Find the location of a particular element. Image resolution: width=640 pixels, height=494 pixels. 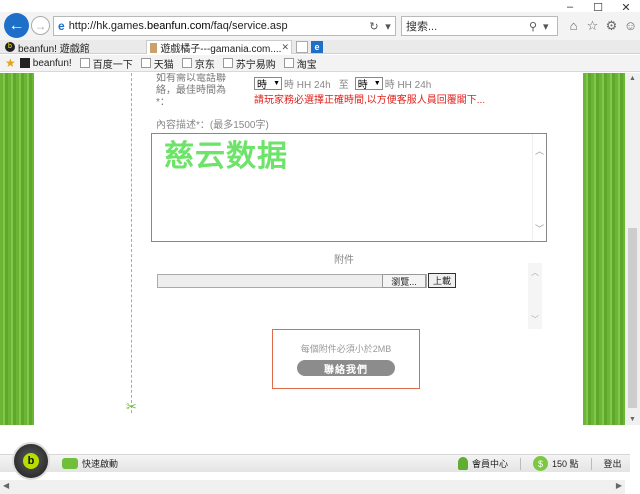

start-hour-select: 時 ▼ is located at coordinates (268, 84).